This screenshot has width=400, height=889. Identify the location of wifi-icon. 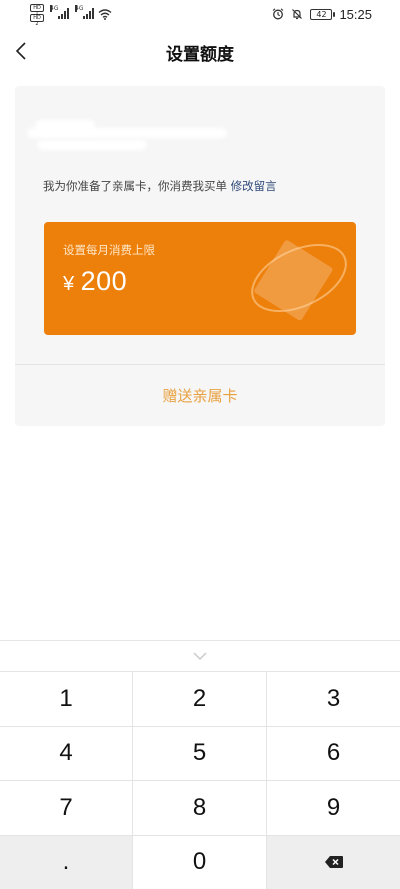
(105, 14).